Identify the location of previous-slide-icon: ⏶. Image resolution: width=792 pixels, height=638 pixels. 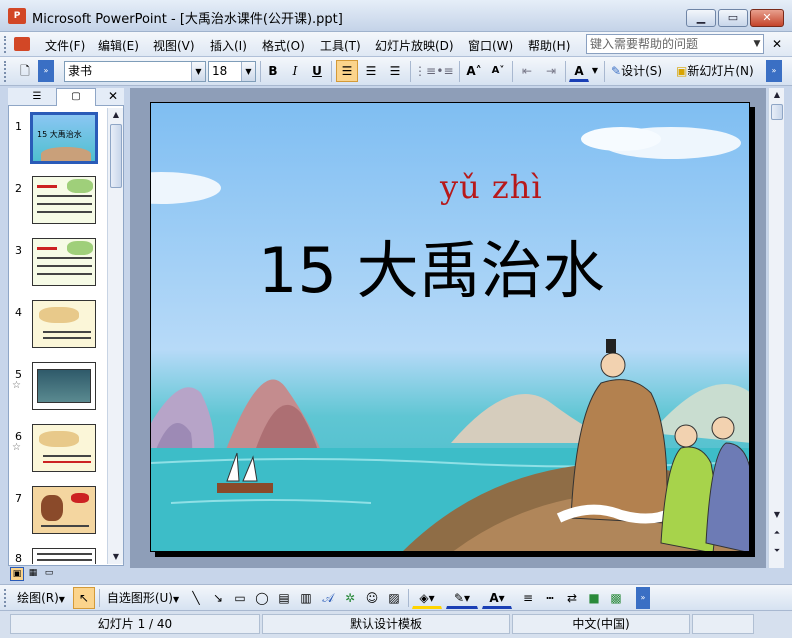
(777, 533).